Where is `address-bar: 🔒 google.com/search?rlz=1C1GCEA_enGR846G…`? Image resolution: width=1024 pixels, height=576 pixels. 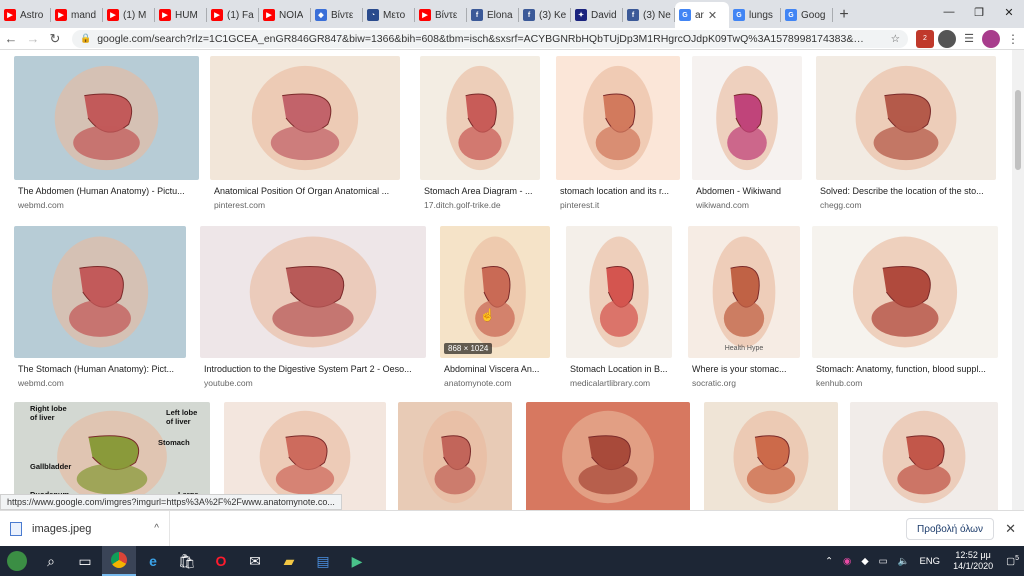
address-bar: 🔒 google.com/search?rlz=1C1GCEA_enGR846G… is located at coordinates (490, 38).